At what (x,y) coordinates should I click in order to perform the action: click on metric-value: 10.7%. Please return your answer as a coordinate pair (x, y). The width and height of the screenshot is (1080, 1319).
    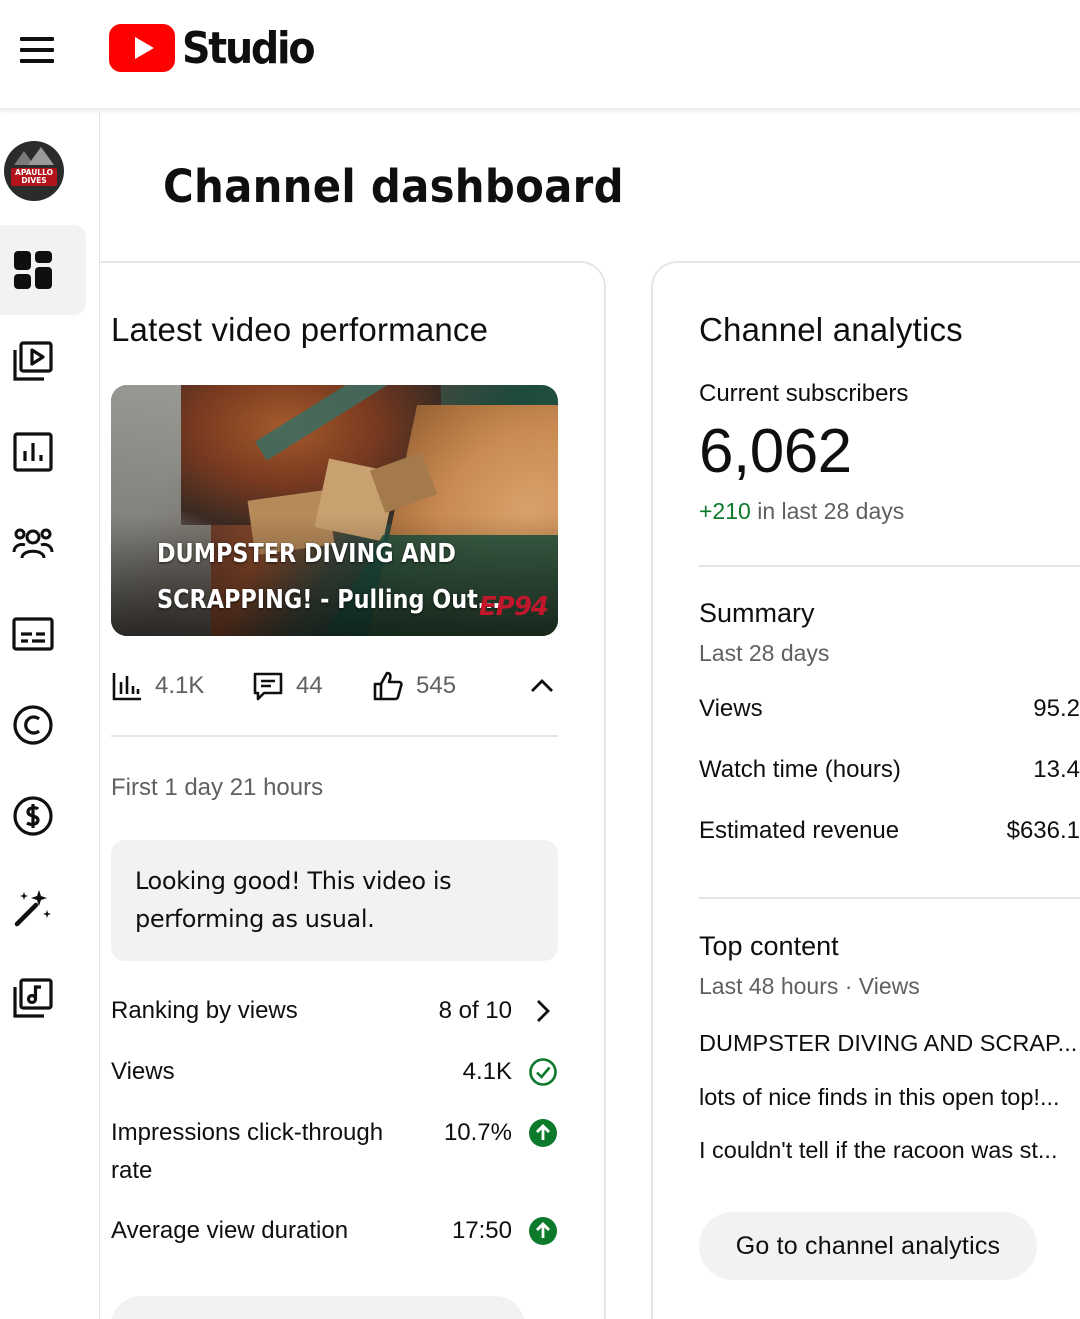
    Looking at the image, I should click on (477, 1132).